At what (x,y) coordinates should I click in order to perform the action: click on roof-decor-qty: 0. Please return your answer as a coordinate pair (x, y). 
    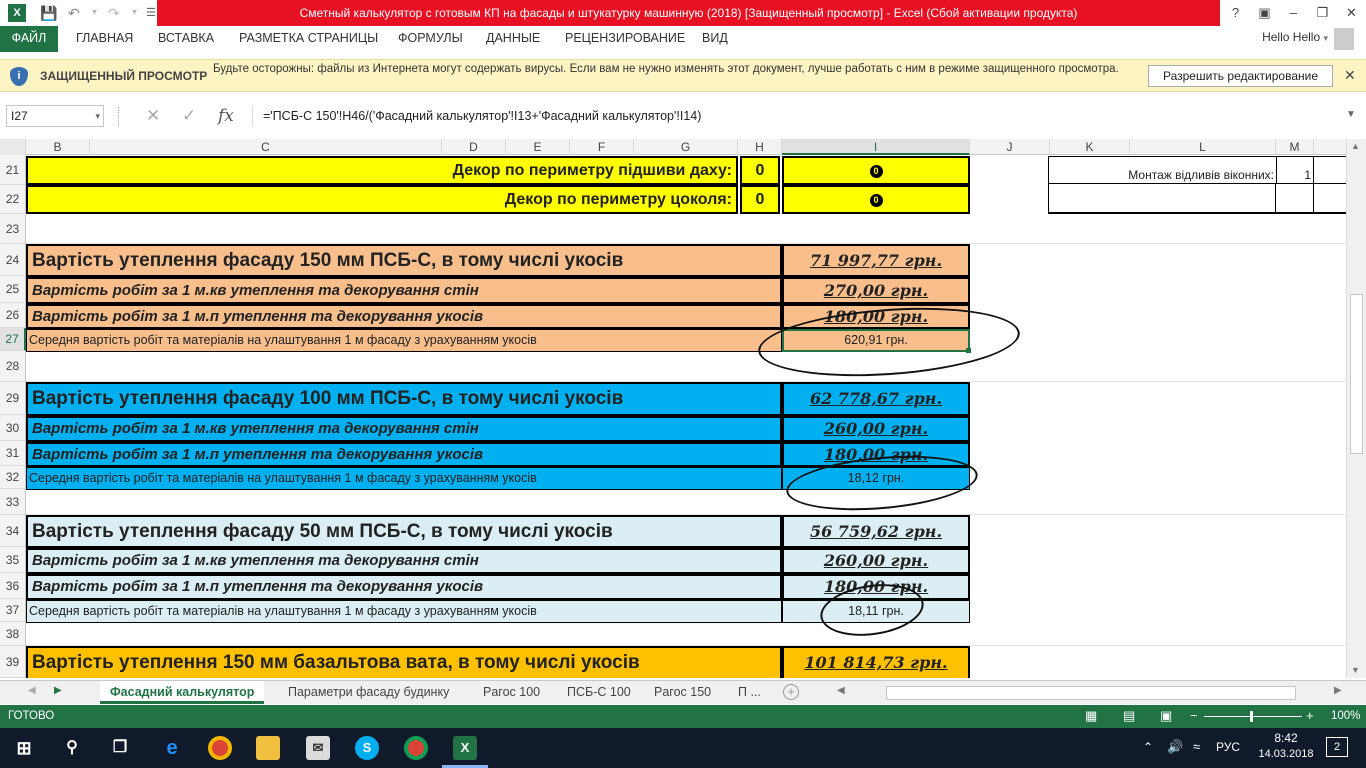
    Looking at the image, I should click on (760, 170).